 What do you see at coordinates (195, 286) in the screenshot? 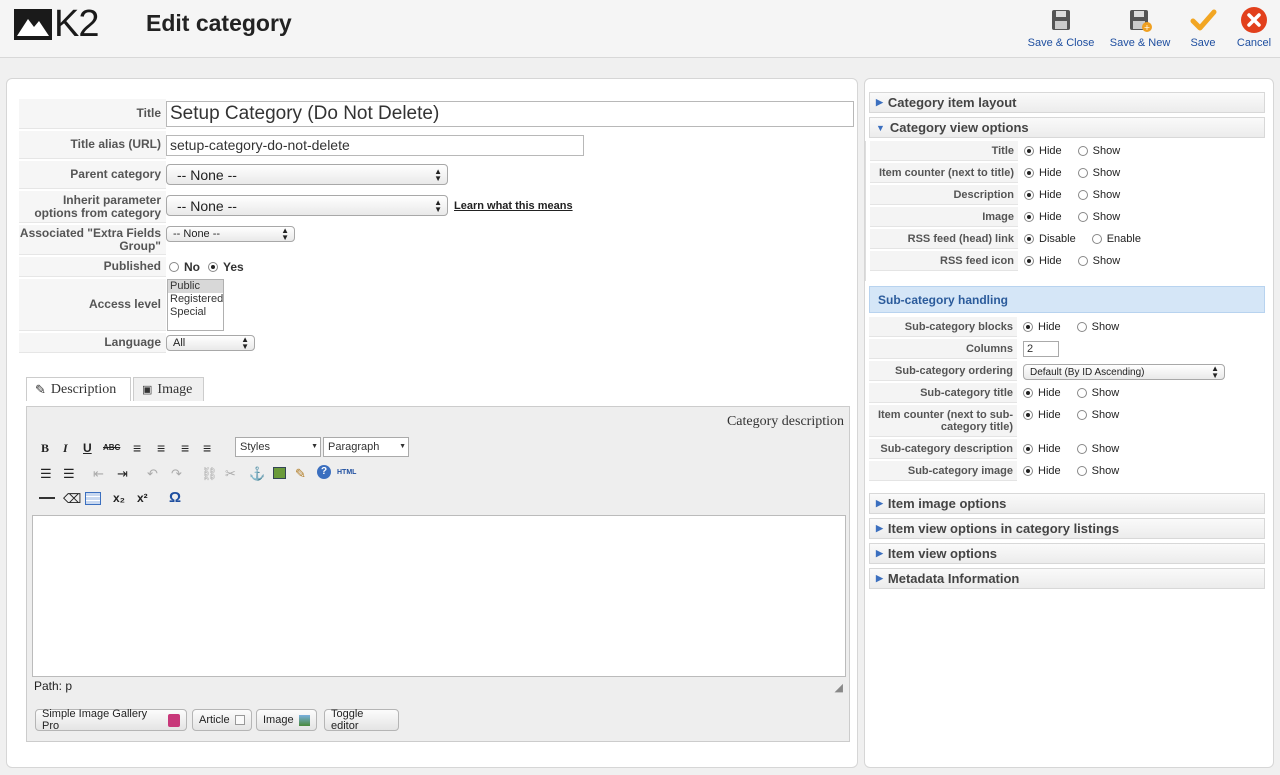
I see `access-option-public: Public` at bounding box center [195, 286].